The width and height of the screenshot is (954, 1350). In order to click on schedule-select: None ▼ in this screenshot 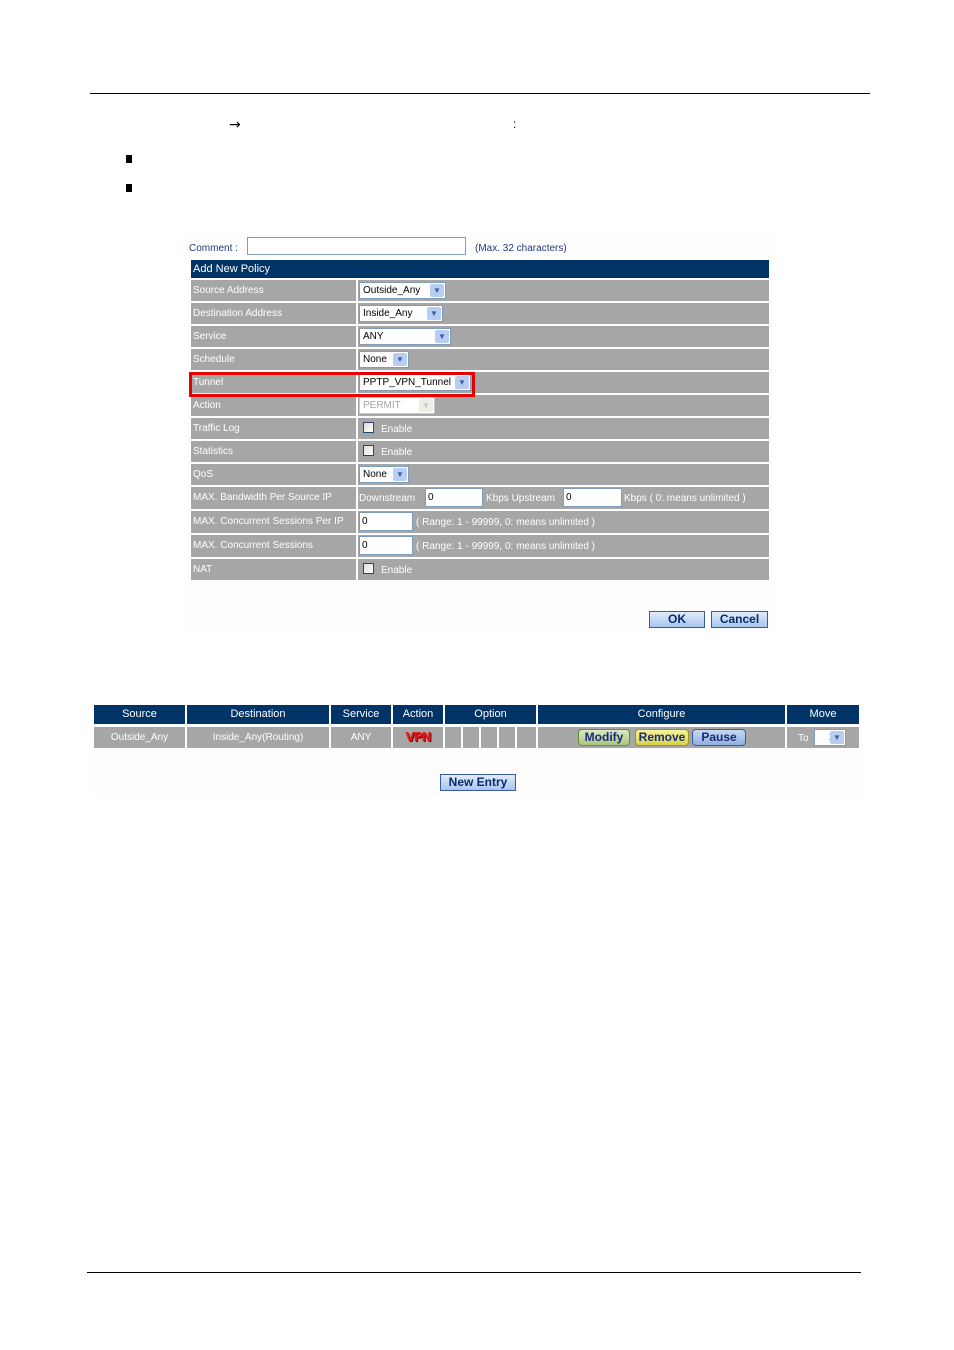, I will do `click(384, 359)`.